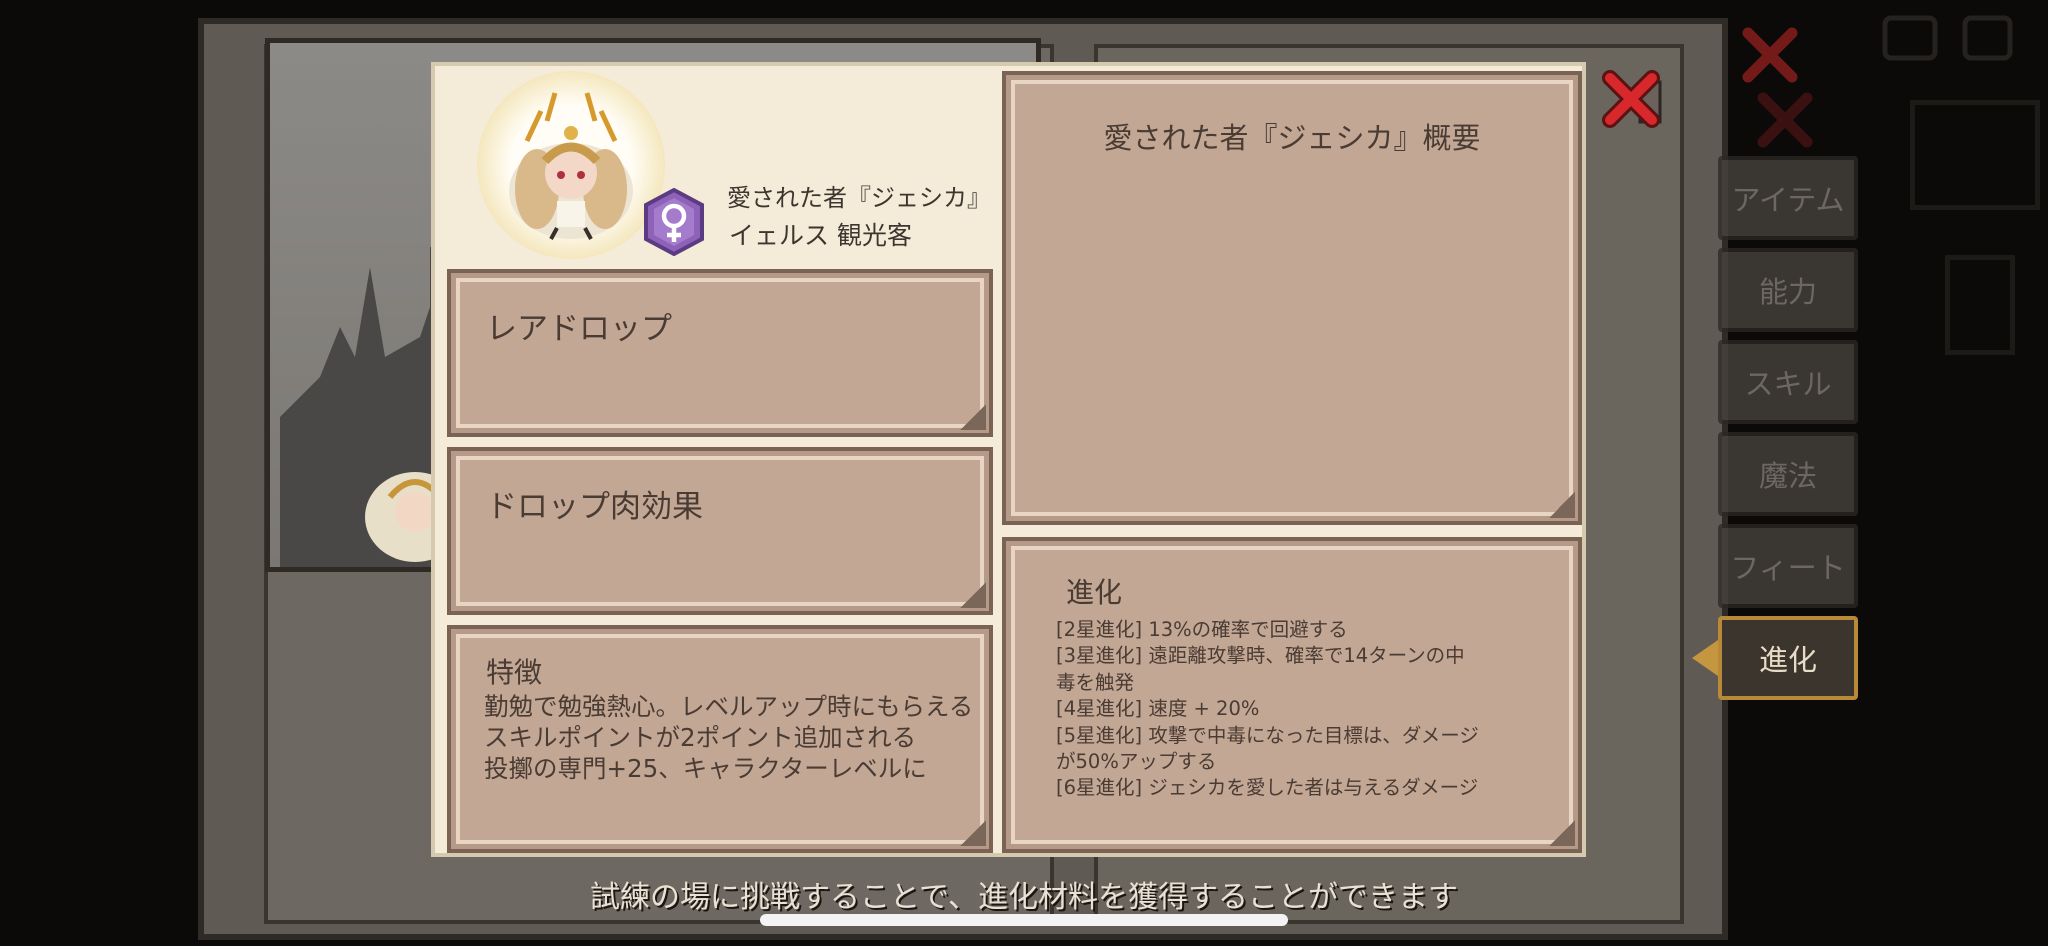 This screenshot has height=946, width=2048. I want to click on female-symbol-icon, so click(674, 222).